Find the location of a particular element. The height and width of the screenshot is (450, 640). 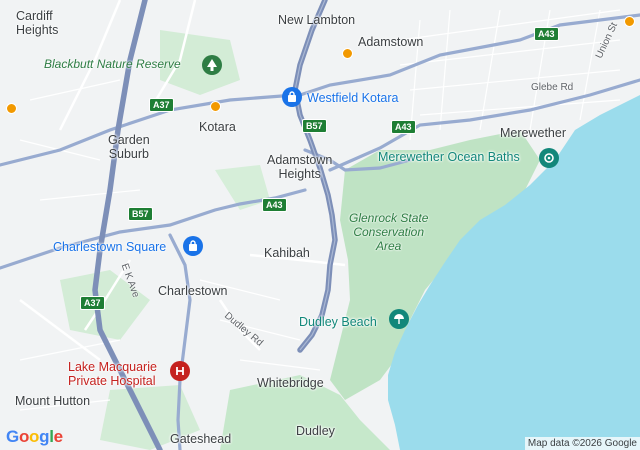

google-logo: Google is located at coordinates (34, 437).